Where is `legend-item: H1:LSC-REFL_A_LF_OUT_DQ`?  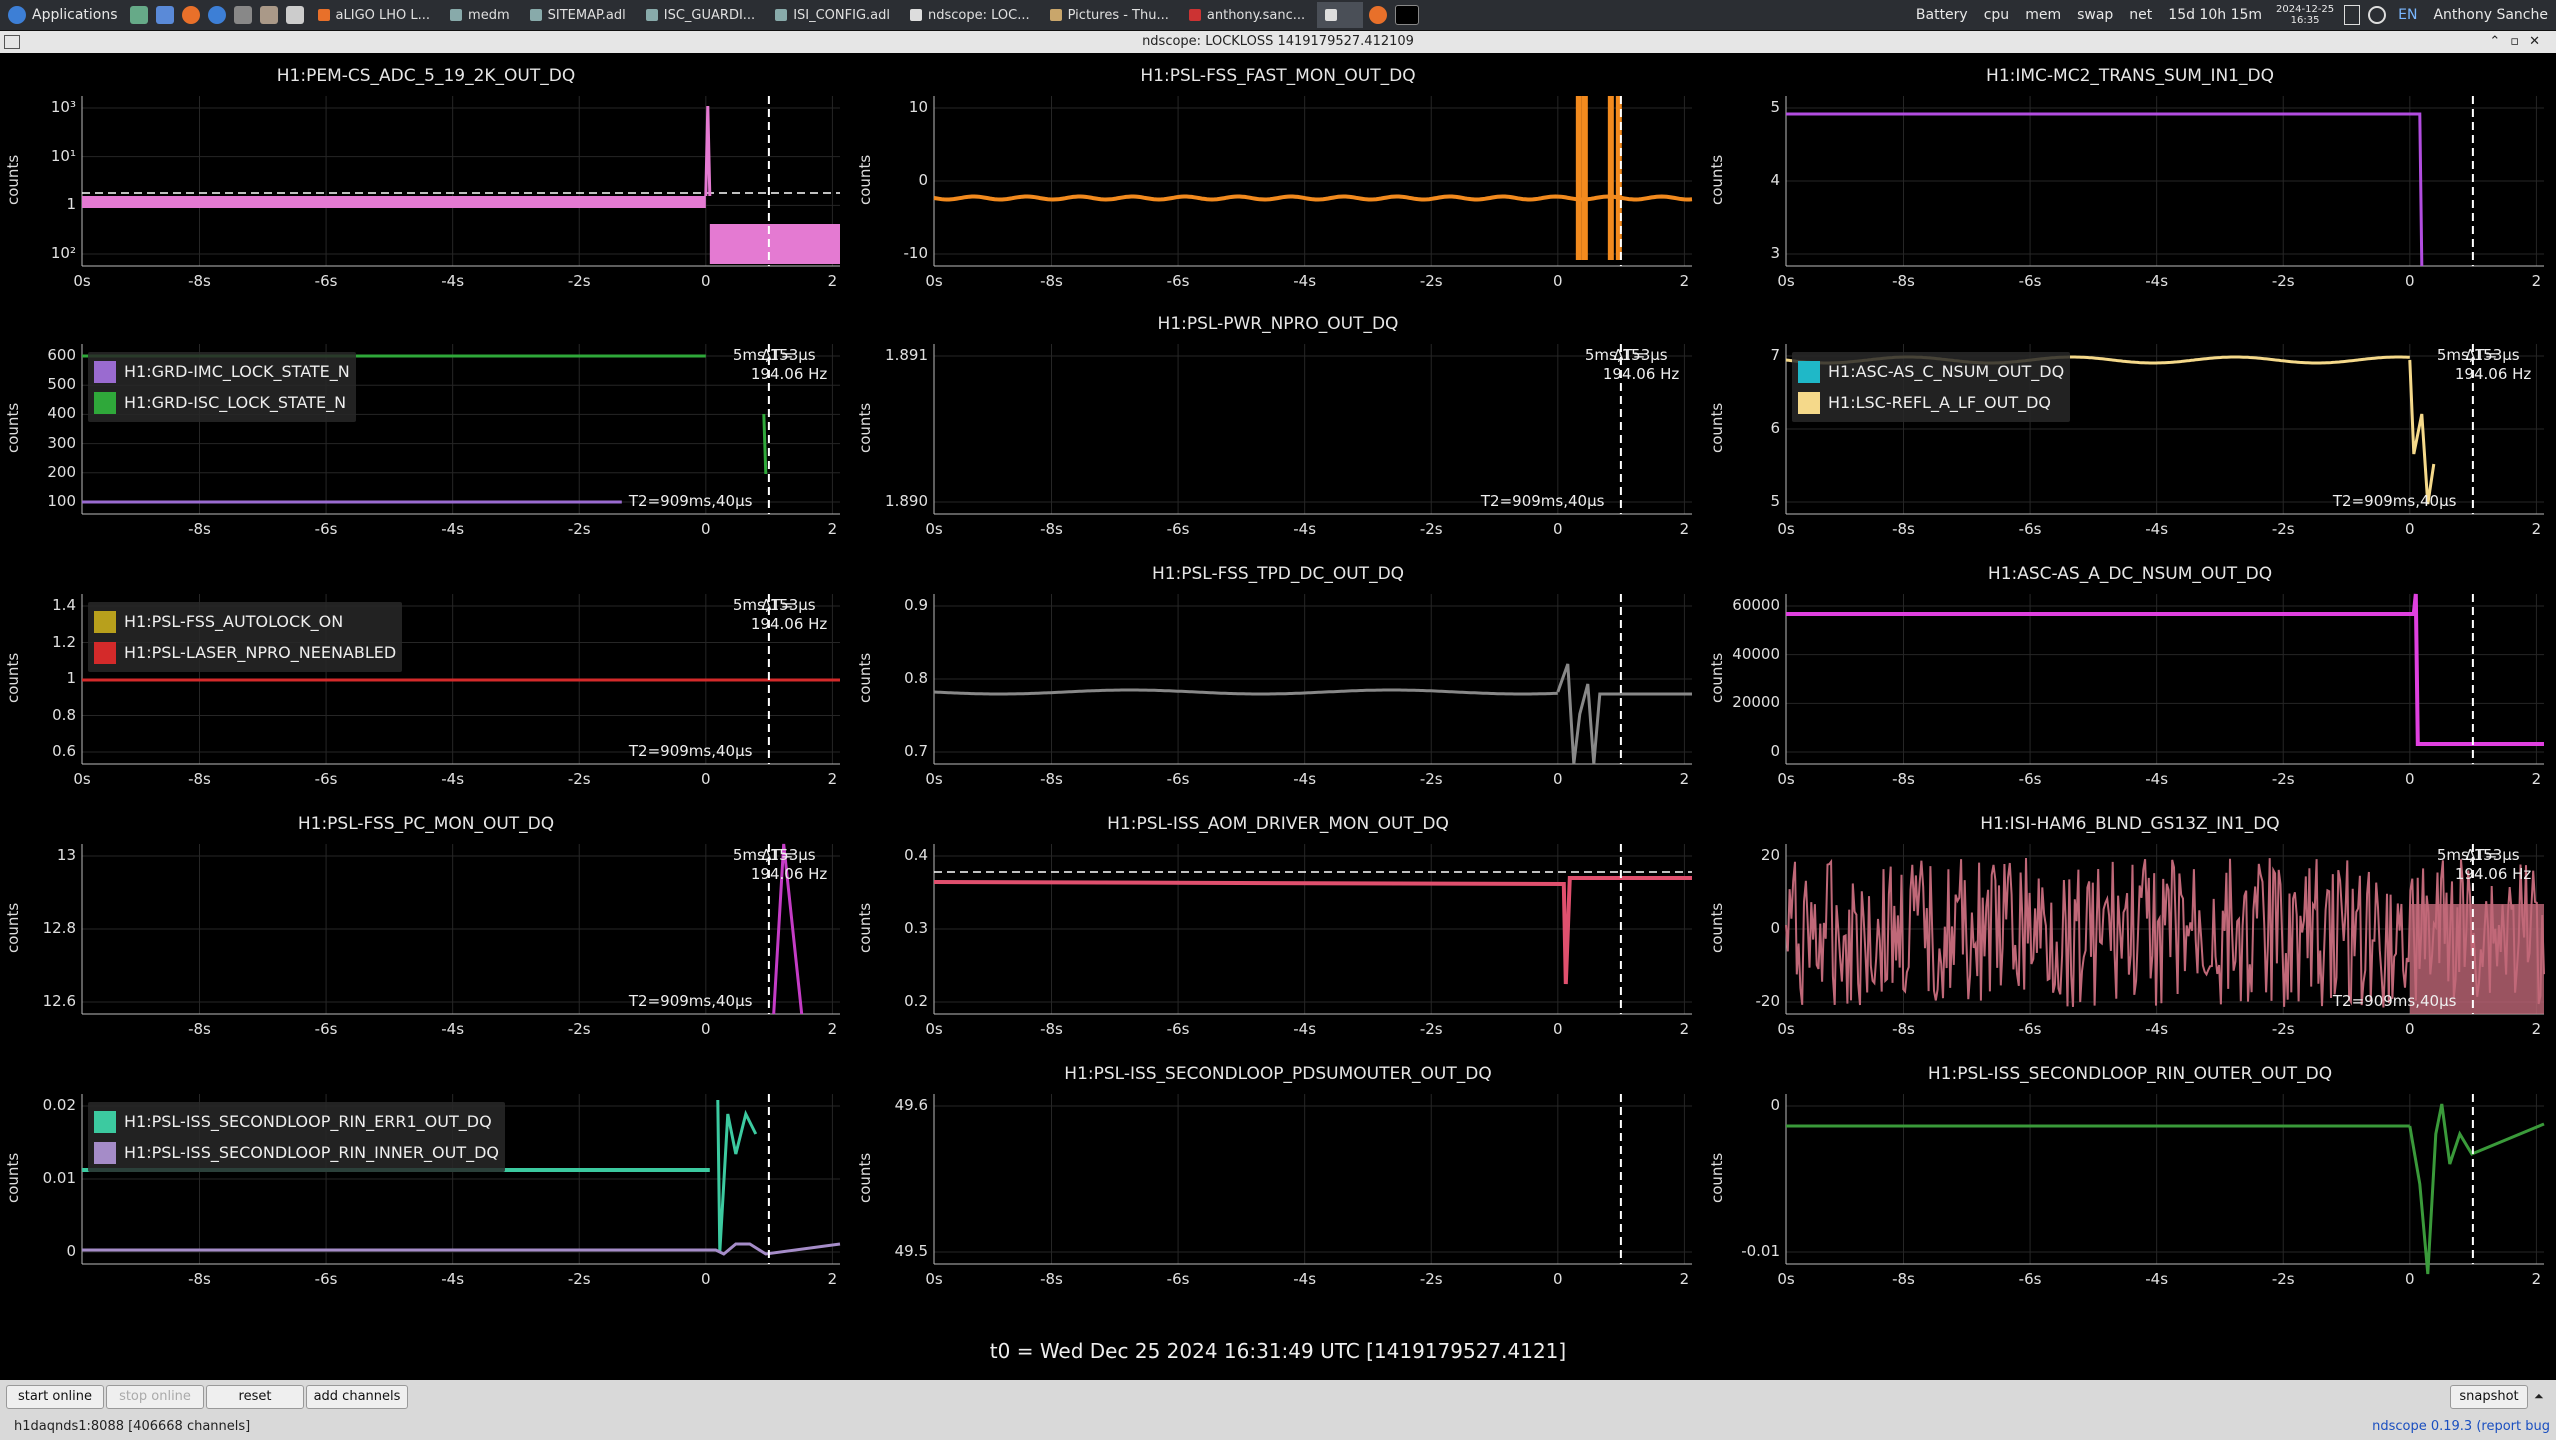 legend-item: H1:LSC-REFL_A_LF_OUT_DQ is located at coordinates (1931, 402).